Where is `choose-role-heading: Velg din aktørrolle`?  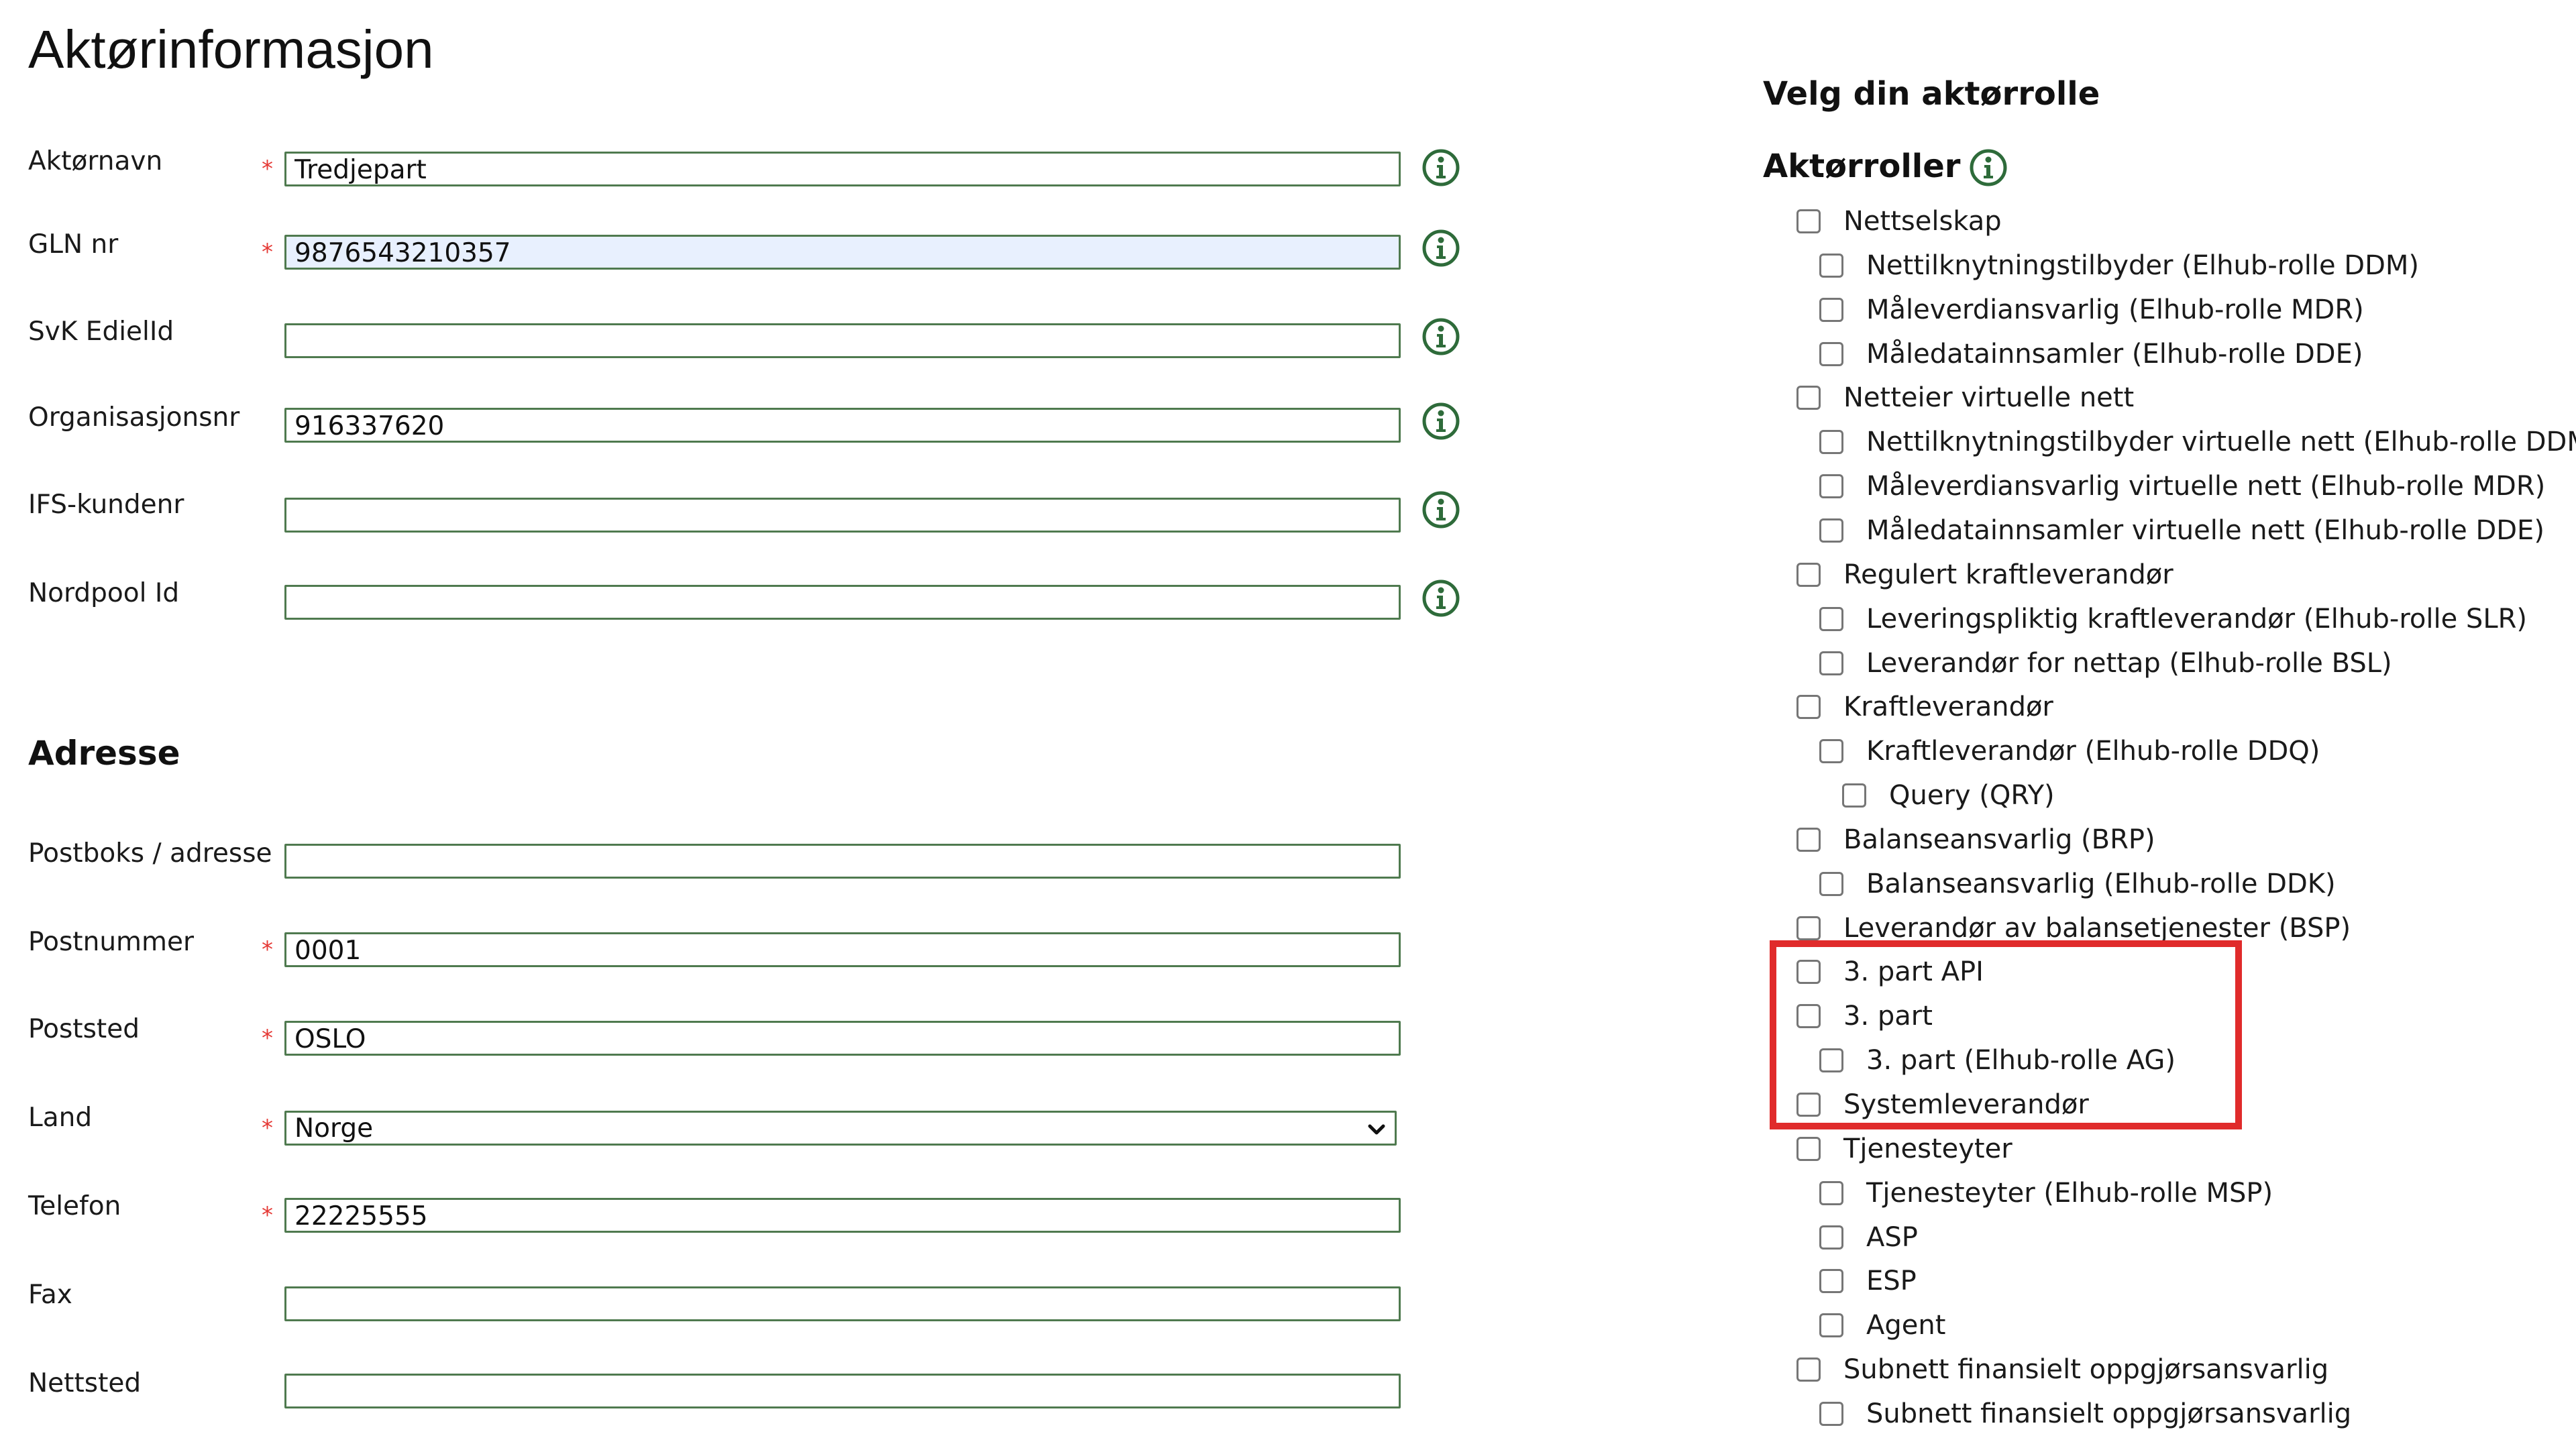
choose-role-heading: Velg din aktørrolle is located at coordinates (1931, 94).